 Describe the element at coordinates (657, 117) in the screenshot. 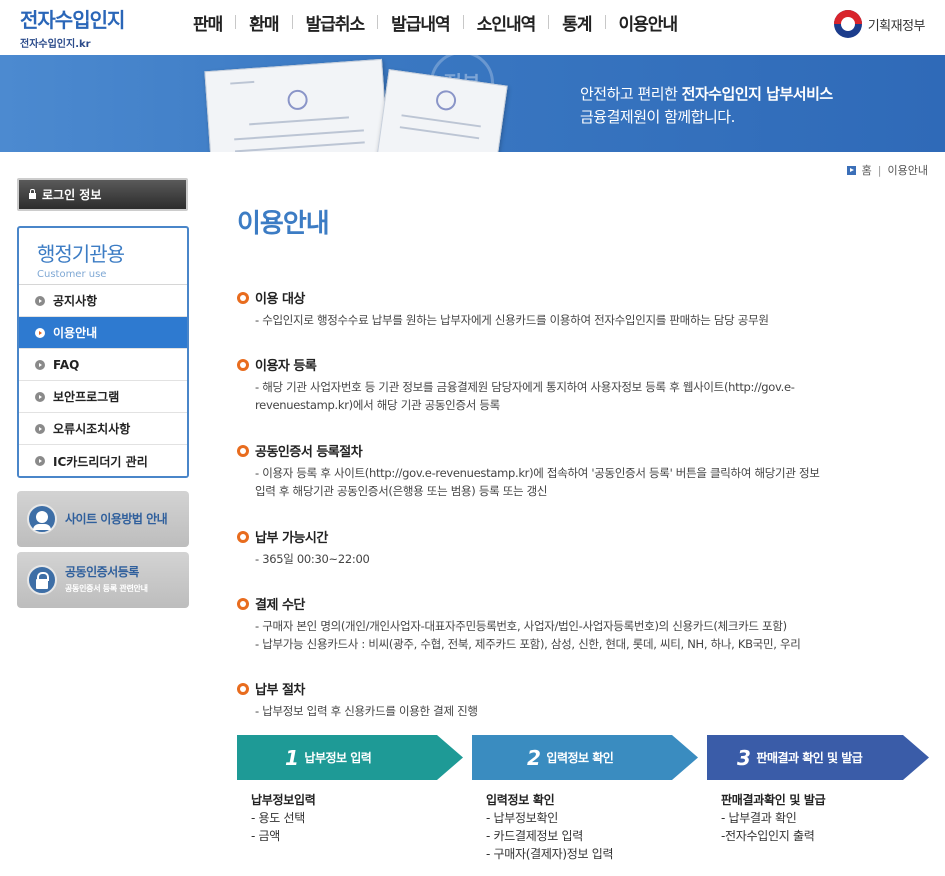

I see `banner-line2: 금융결제원이 함께합니다.` at that location.